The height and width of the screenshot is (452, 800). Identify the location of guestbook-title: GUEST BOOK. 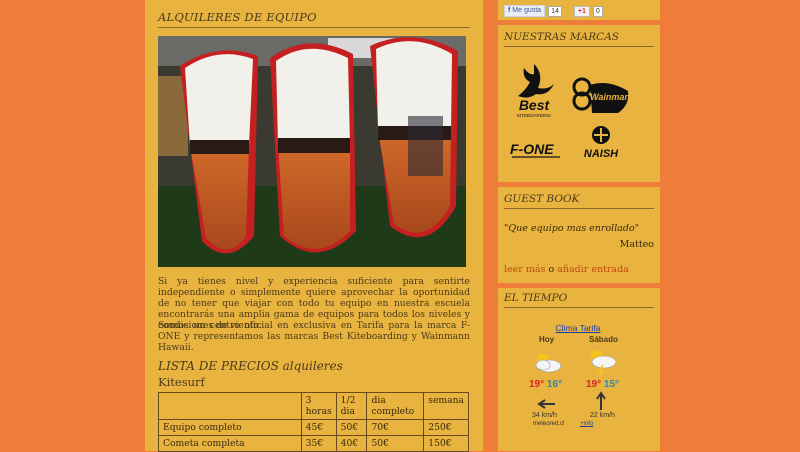
(579, 201).